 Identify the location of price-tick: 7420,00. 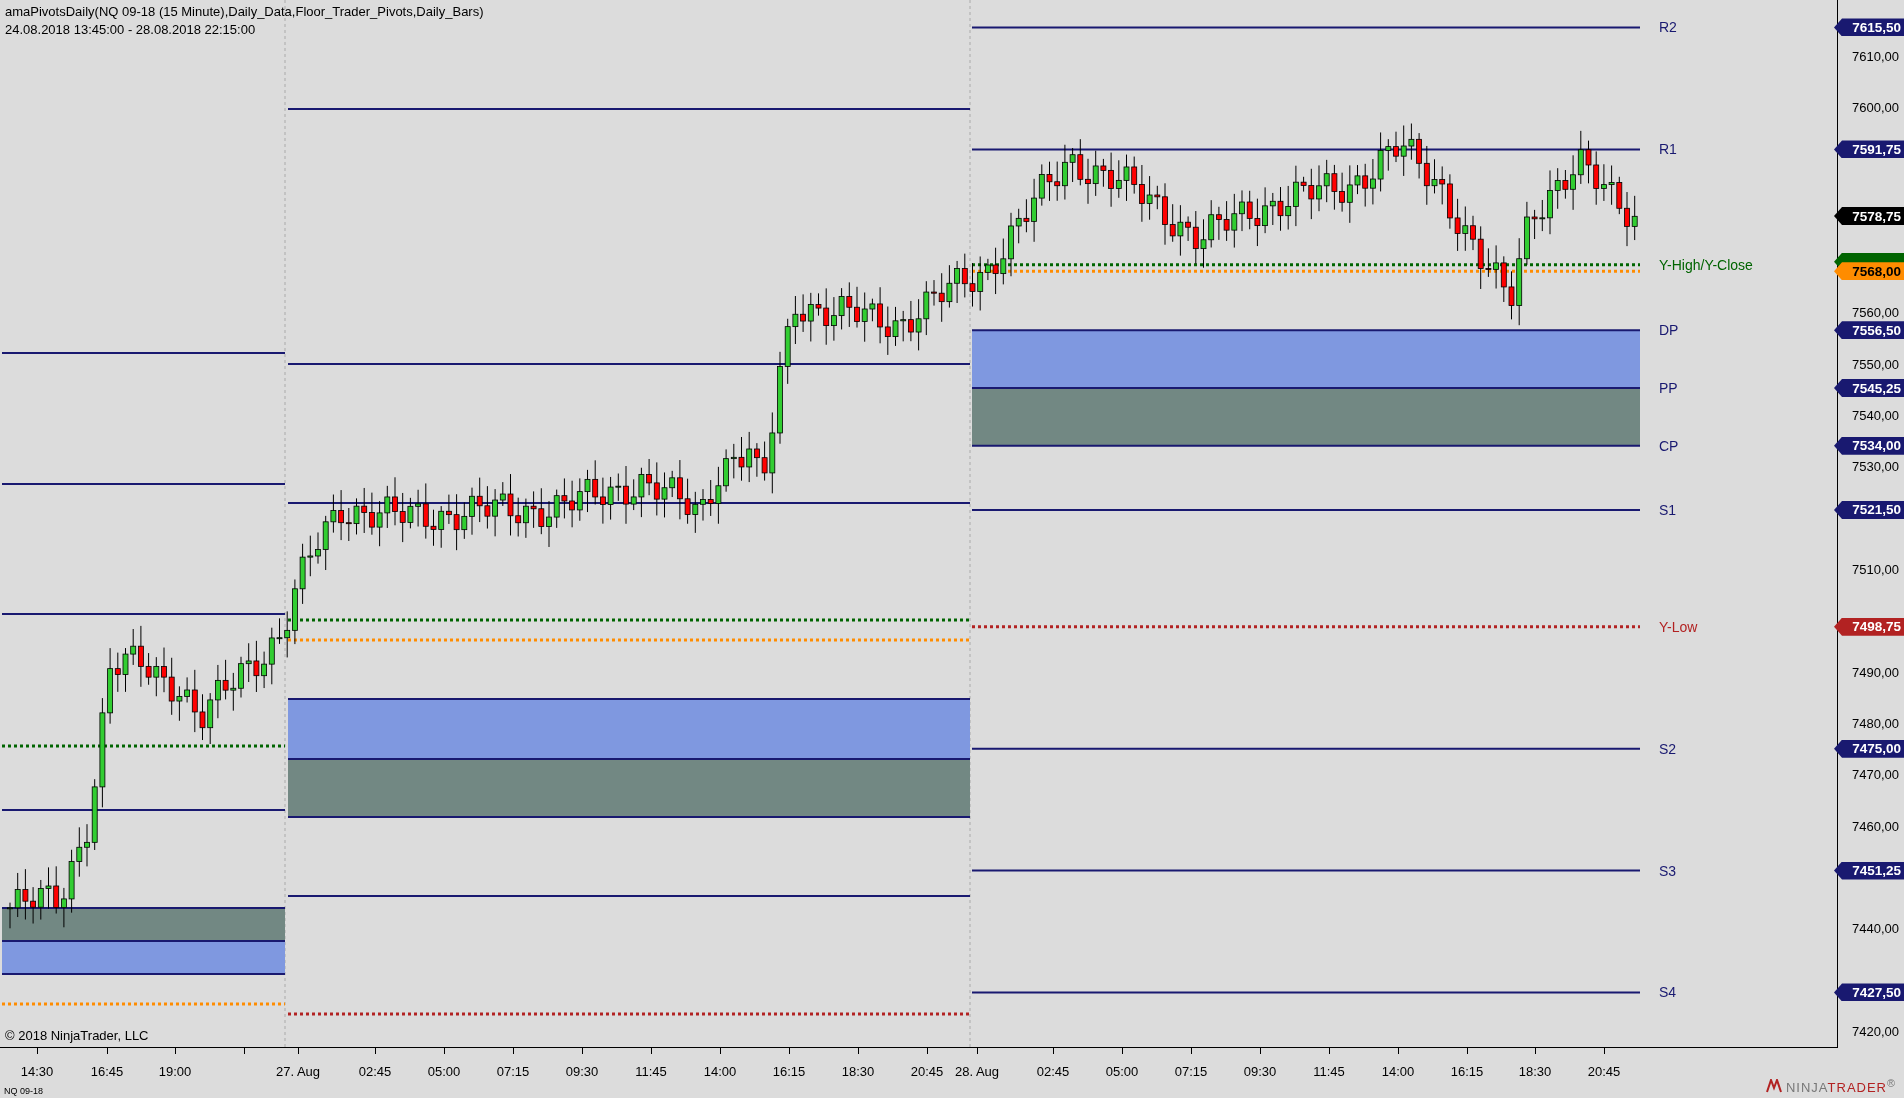
(1875, 1031).